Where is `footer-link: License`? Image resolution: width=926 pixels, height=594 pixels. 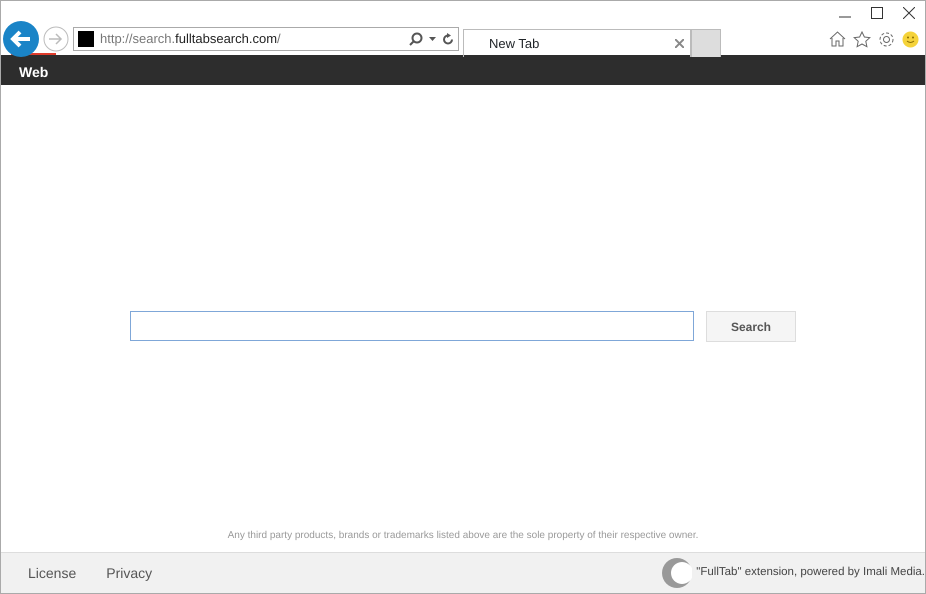
footer-link: License is located at coordinates (52, 573).